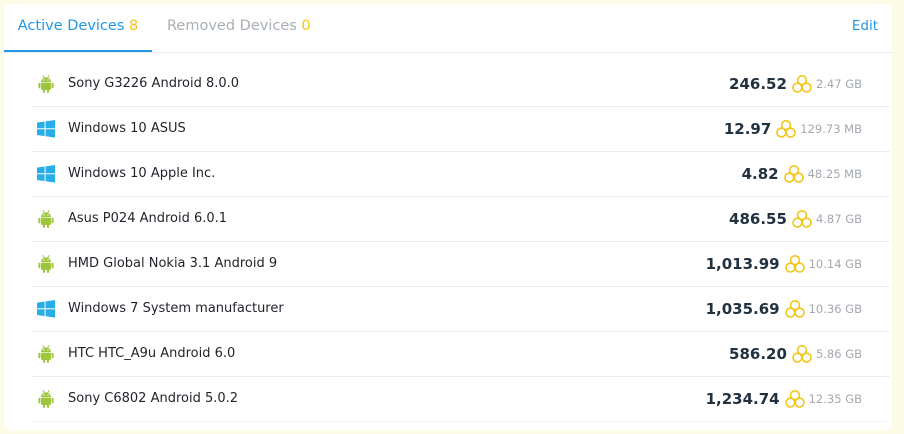 The image size is (904, 434). What do you see at coordinates (758, 219) in the screenshot?
I see `device-amount: 486.55` at bounding box center [758, 219].